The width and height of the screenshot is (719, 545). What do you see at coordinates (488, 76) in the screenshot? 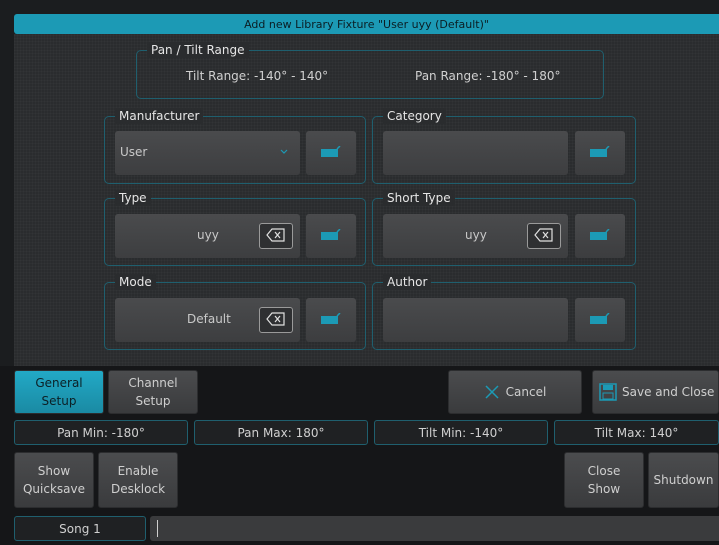
I see `pan-range-text: Pan Range: -180° - 180°` at bounding box center [488, 76].